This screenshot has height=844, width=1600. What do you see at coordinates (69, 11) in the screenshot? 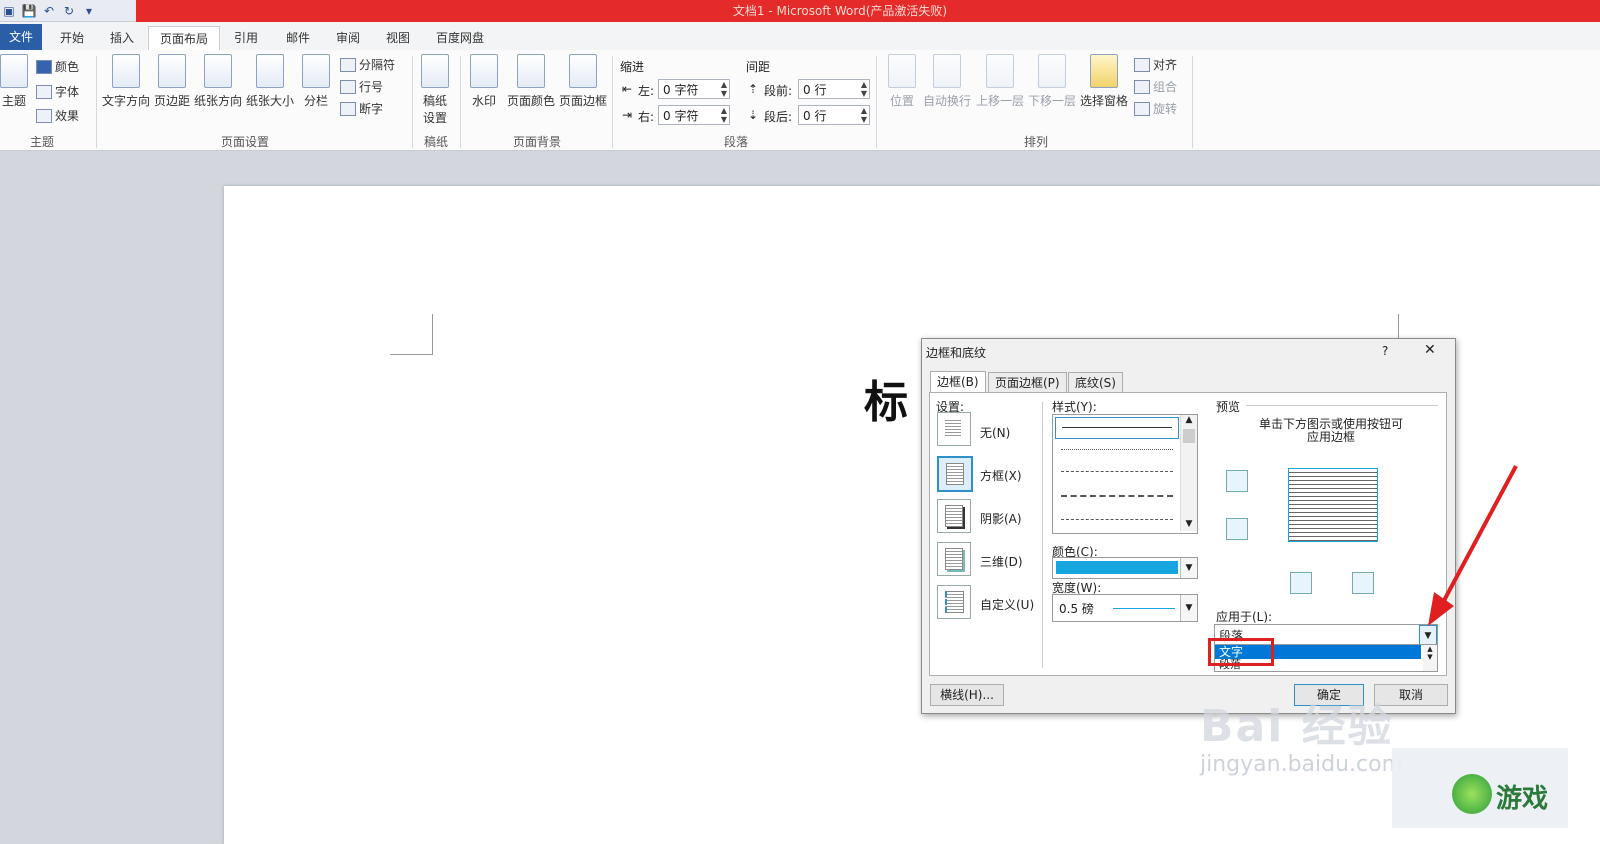
I see `redo-icon: ↻` at bounding box center [69, 11].